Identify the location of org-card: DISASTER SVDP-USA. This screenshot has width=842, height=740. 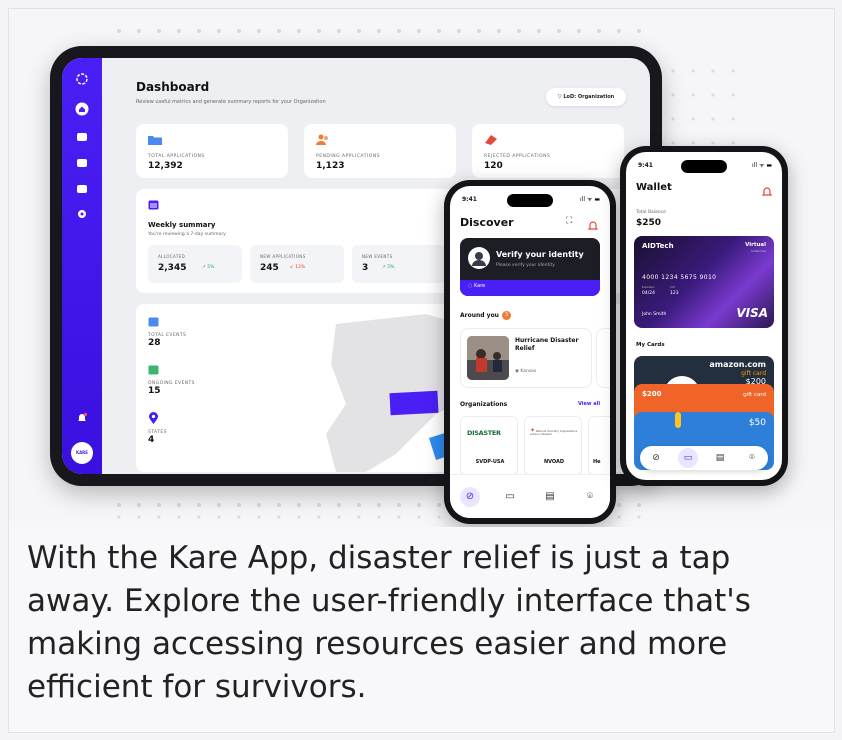
(489, 446).